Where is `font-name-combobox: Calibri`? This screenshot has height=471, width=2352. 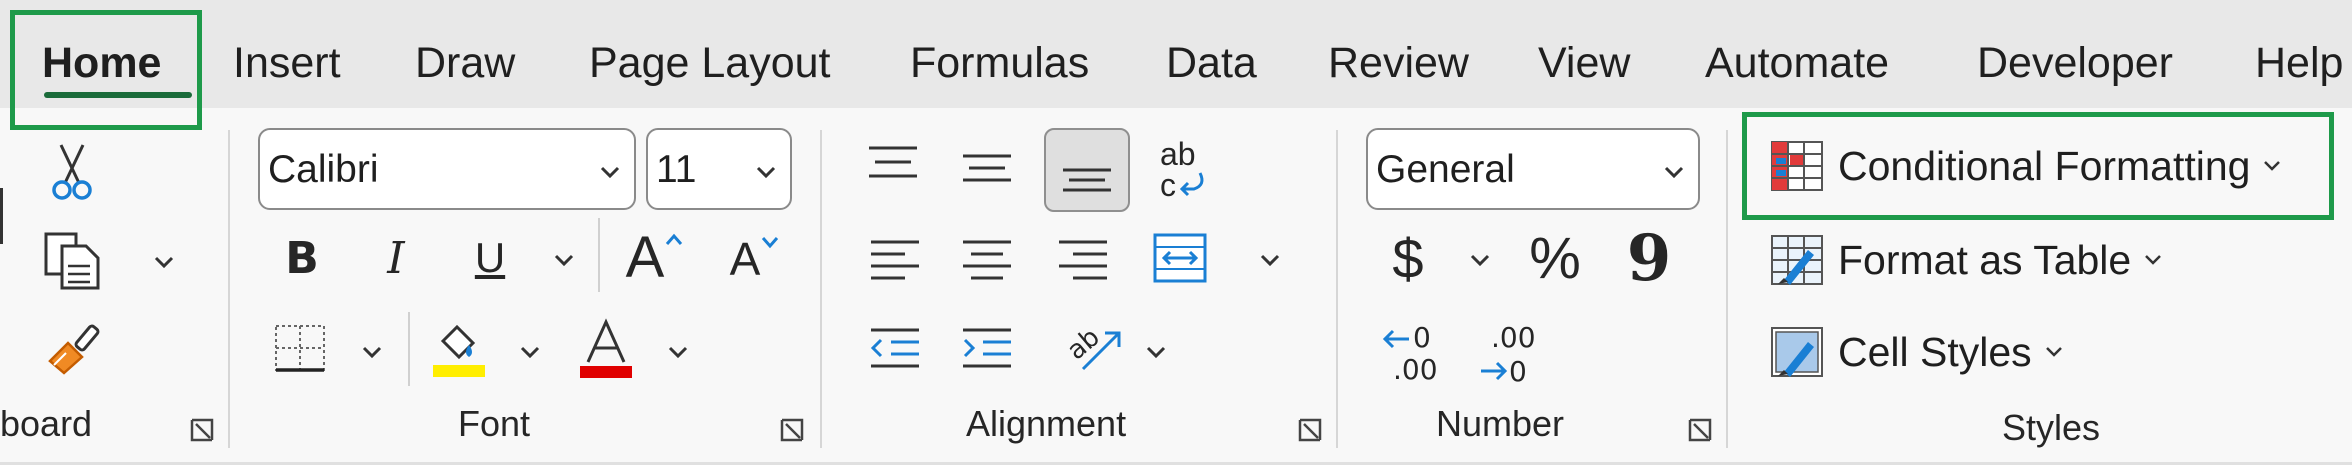 font-name-combobox: Calibri is located at coordinates (447, 169).